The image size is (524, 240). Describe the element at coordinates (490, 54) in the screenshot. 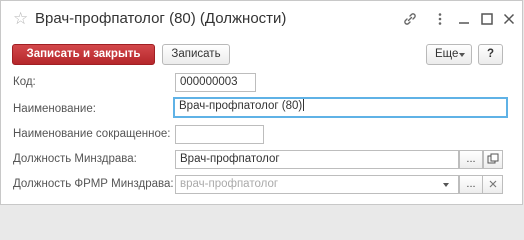

I see `help-button: ?` at that location.